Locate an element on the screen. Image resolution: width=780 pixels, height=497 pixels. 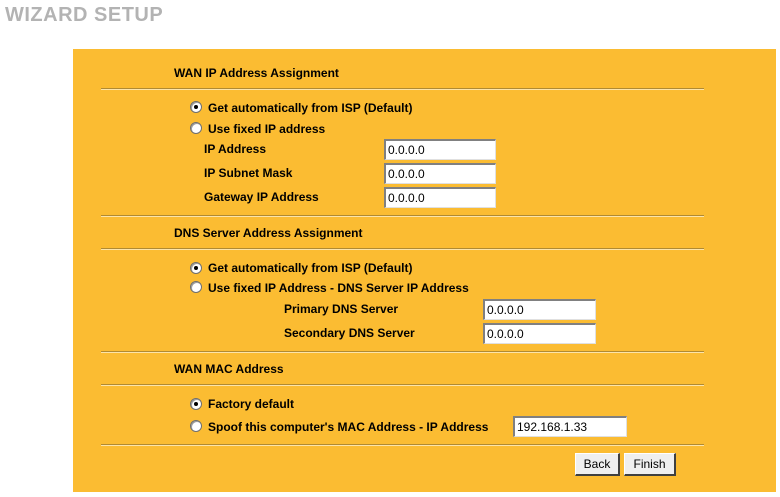
dns-auto-label: Get automatically from ISP (Default) is located at coordinates (310, 268).